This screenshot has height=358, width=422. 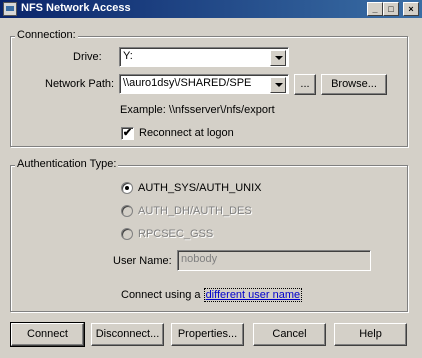 What do you see at coordinates (197, 110) in the screenshot?
I see `example-text: Example: \\nfsserver\/nfs/export` at bounding box center [197, 110].